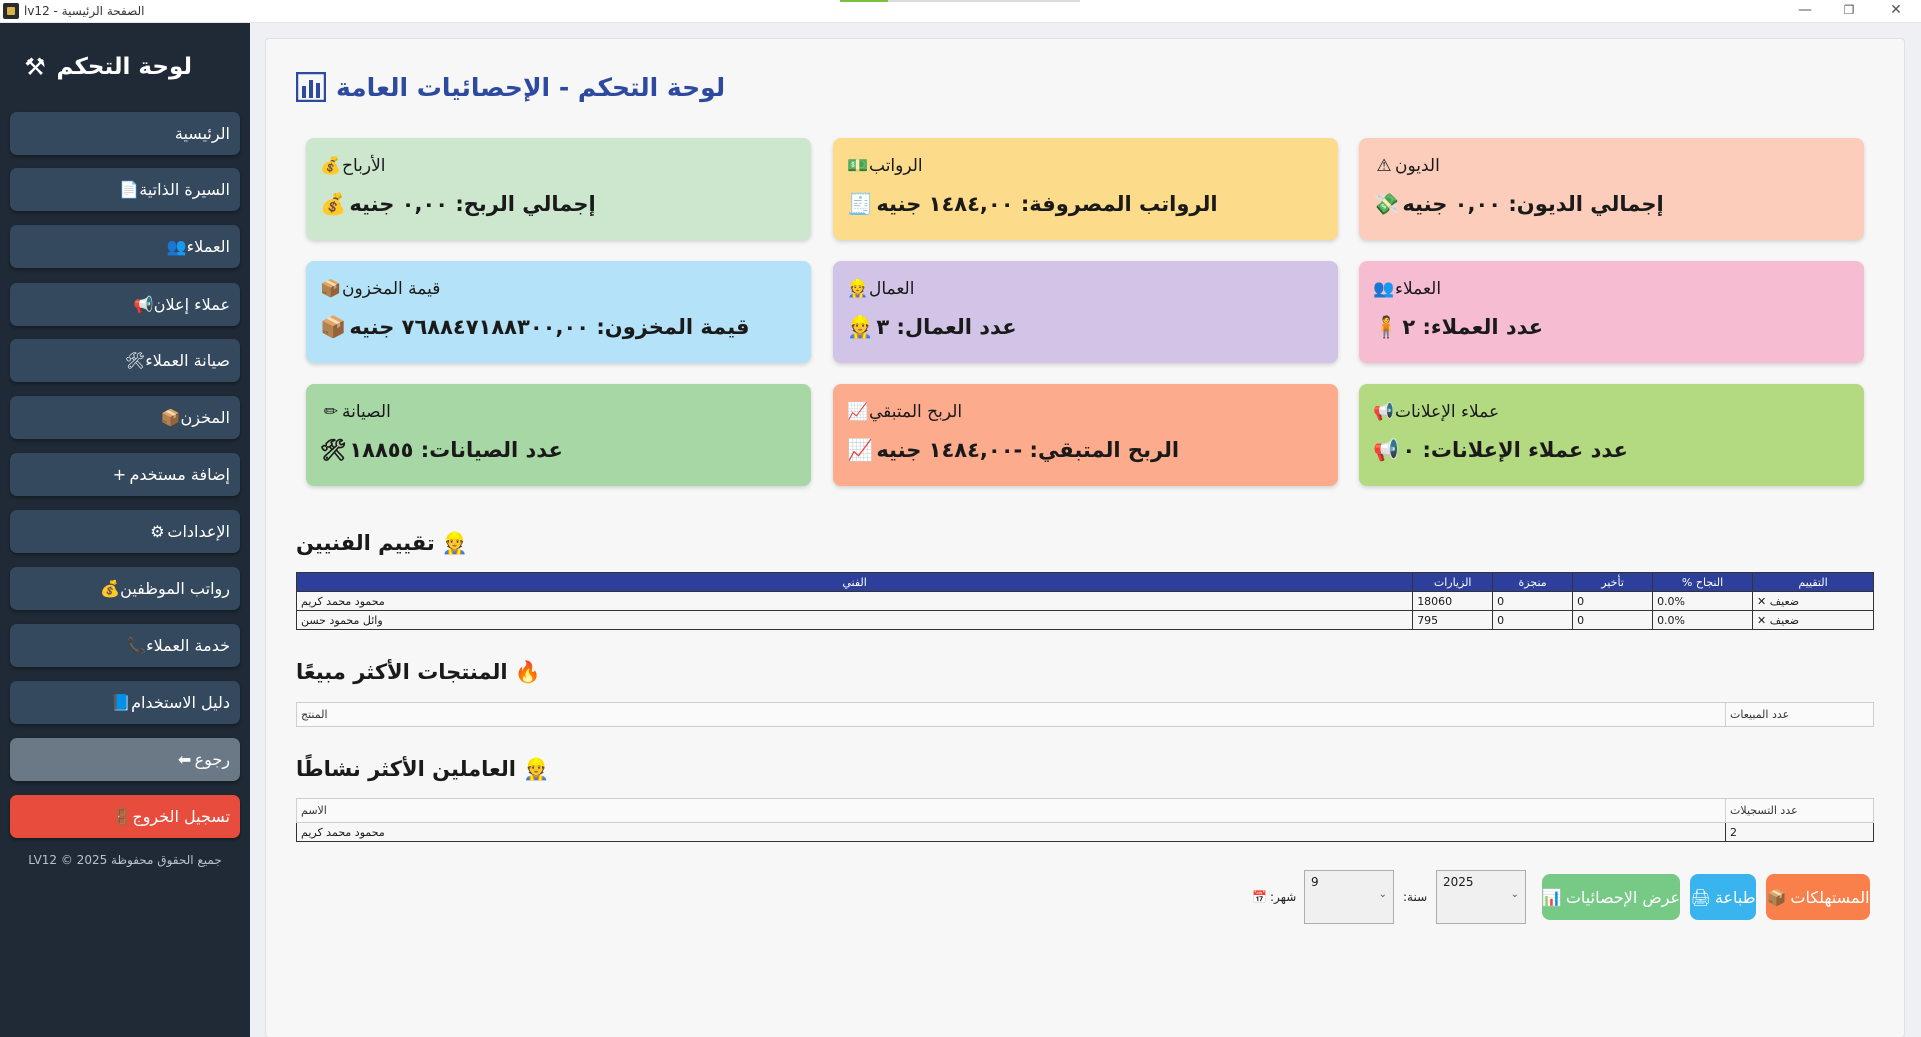  Describe the element at coordinates (418, 672) in the screenshot. I see `top-products-section-title: 🔥 المنتجات الأكثر مبيعًا` at that location.